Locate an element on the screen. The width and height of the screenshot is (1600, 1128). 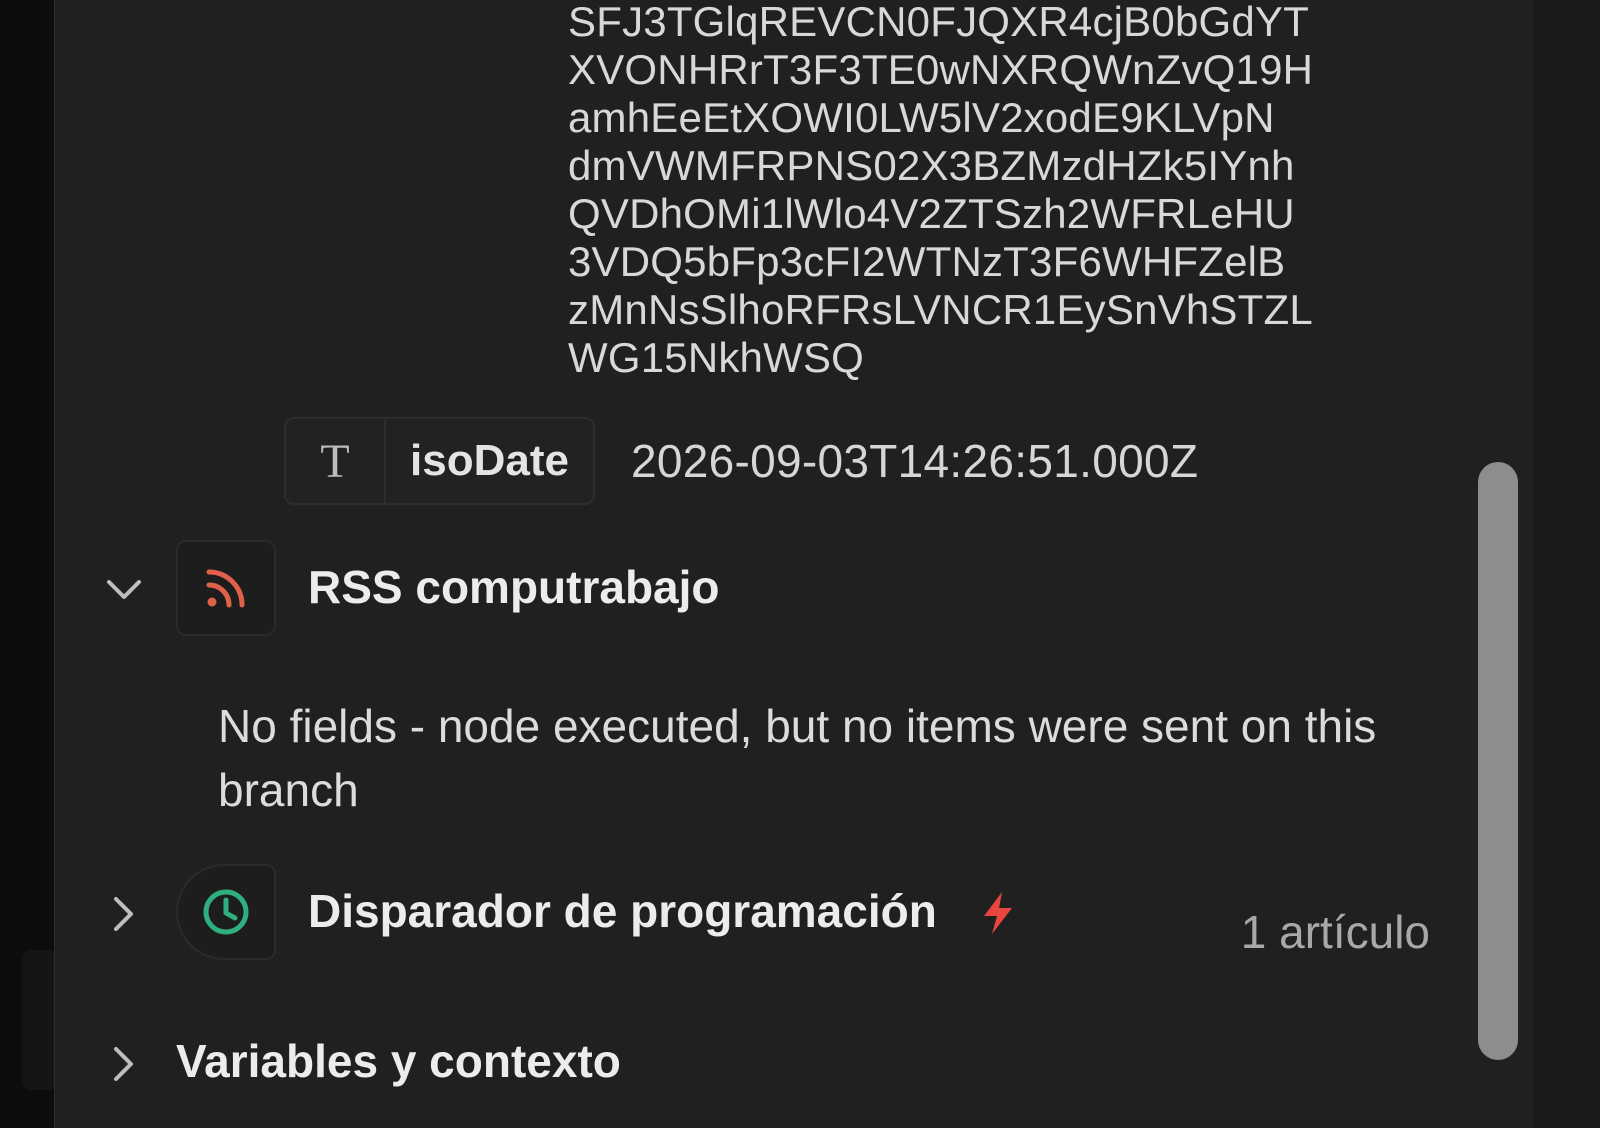
lightning-icon is located at coordinates (1000, 915).